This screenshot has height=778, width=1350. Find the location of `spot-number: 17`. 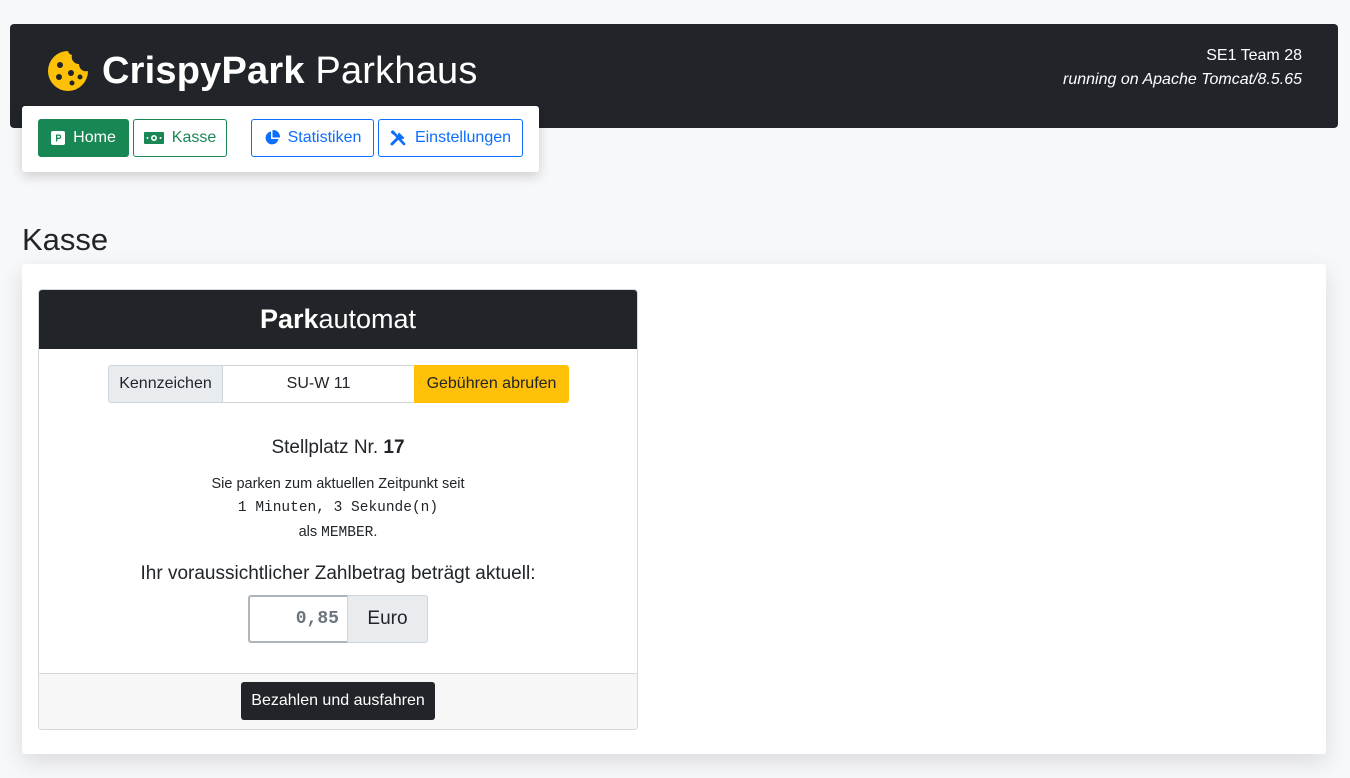

spot-number: 17 is located at coordinates (394, 447).